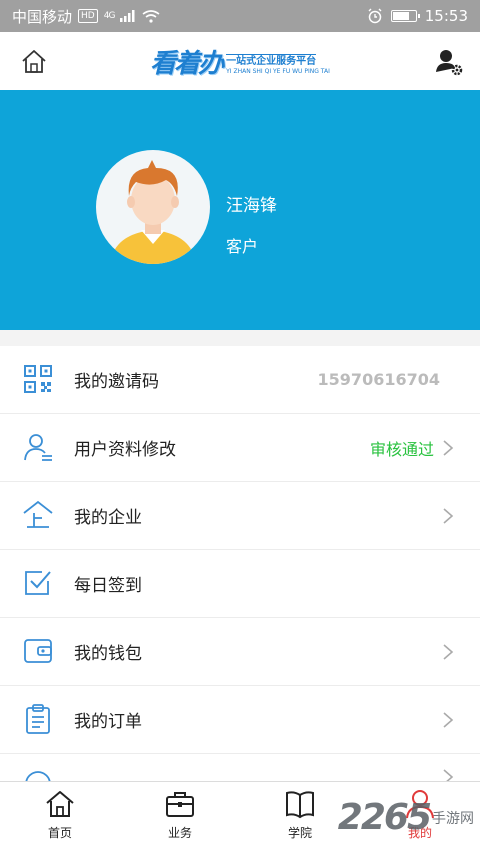  I want to click on tab-home: 首页, so click(60, 817).